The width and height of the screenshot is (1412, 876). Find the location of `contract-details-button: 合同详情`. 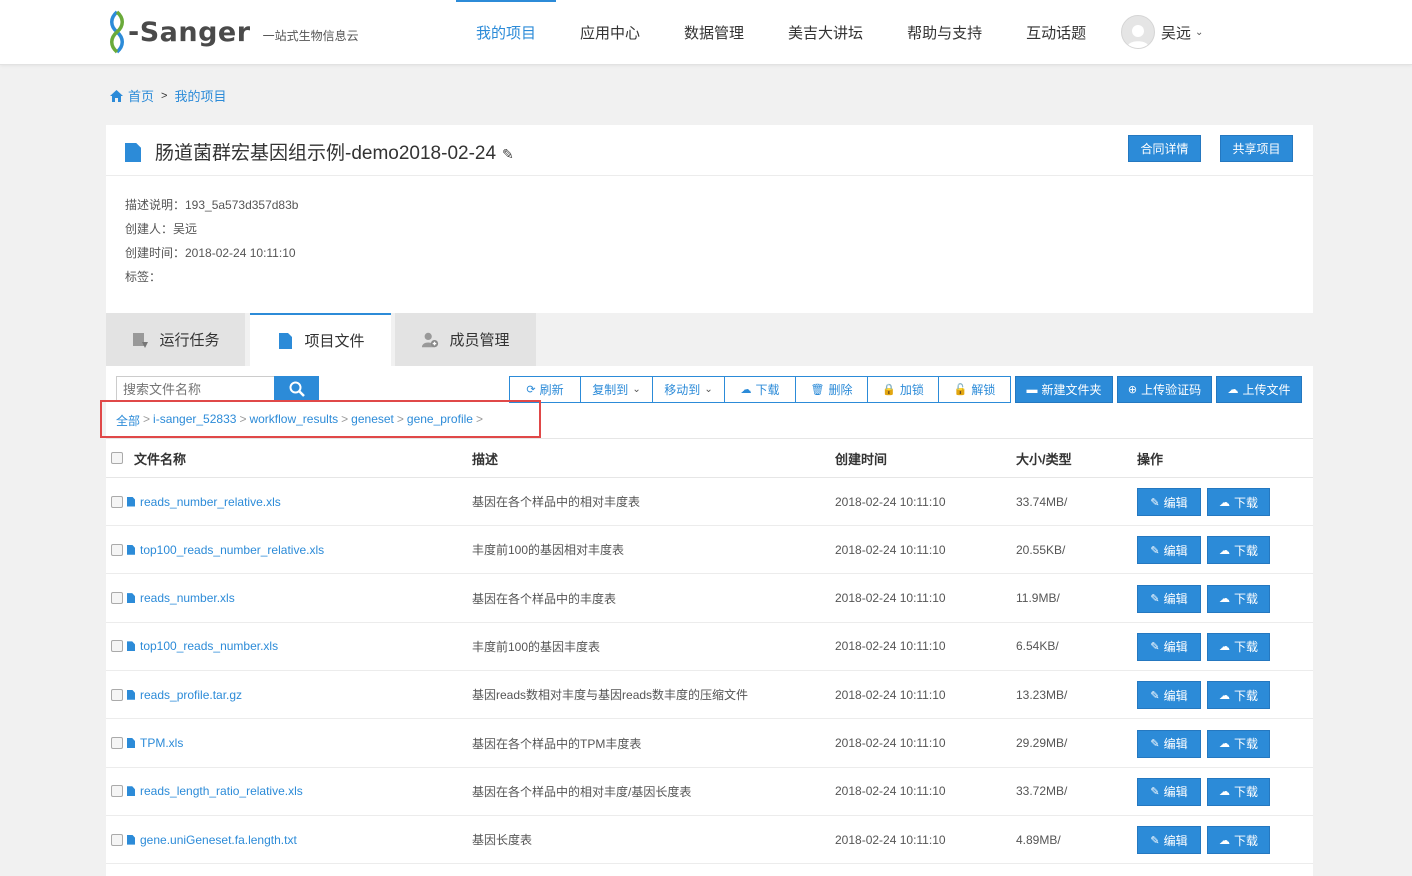

contract-details-button: 合同详情 is located at coordinates (1164, 148).